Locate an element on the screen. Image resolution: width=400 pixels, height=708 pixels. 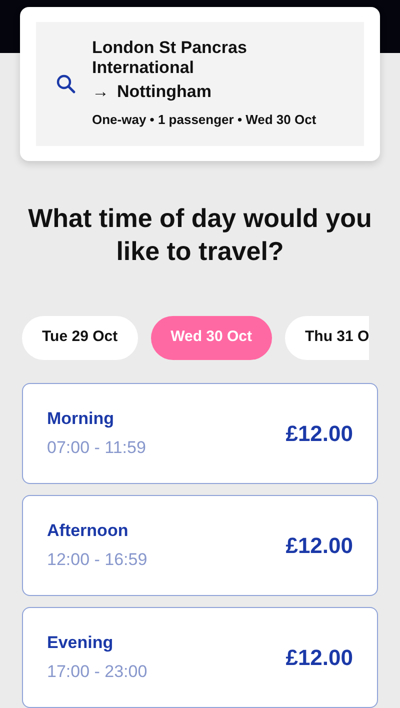
search-icon is located at coordinates (66, 84).